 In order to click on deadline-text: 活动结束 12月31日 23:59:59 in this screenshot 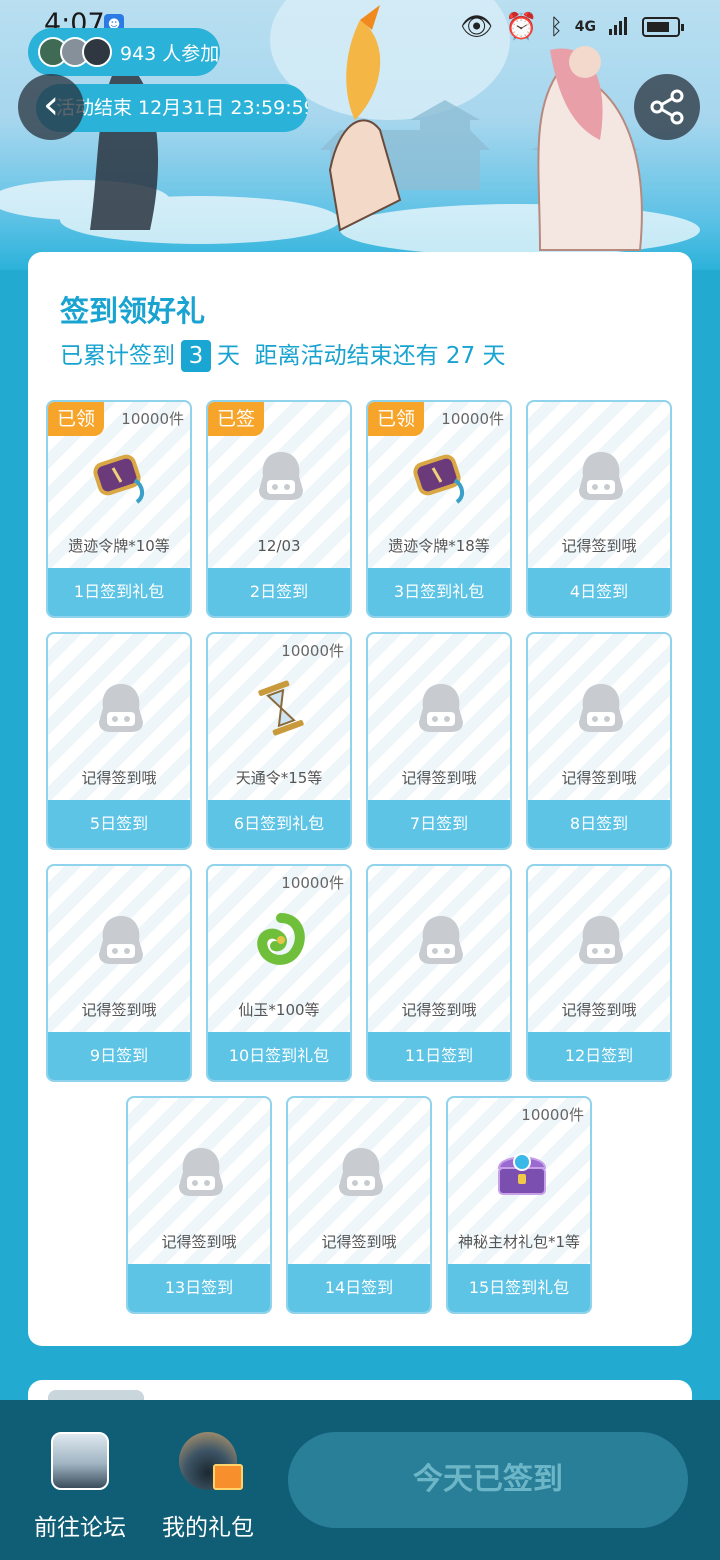, I will do `click(182, 108)`.